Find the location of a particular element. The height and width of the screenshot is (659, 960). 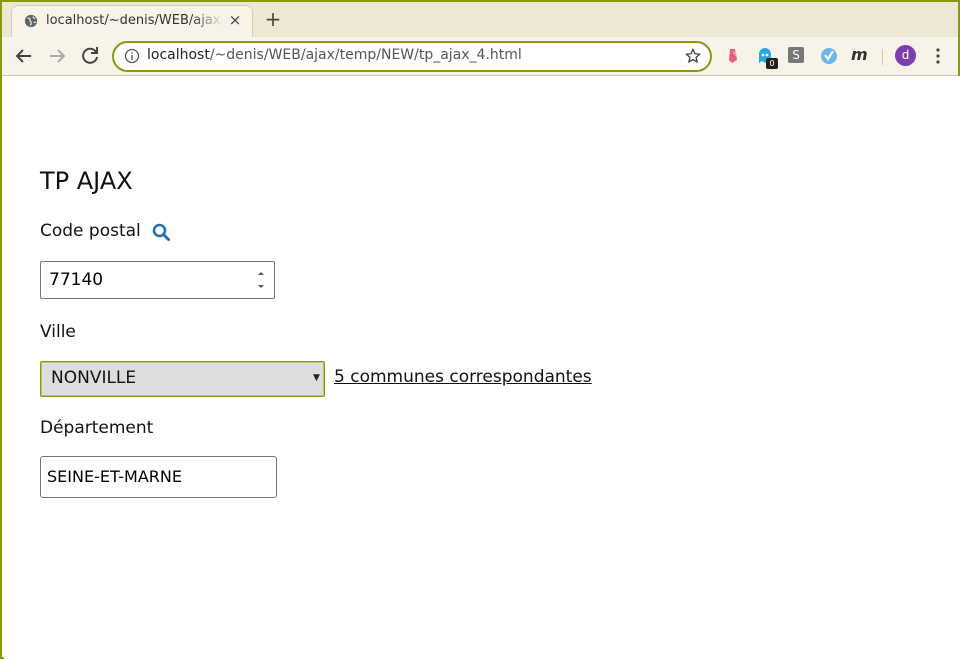

postal-code-input is located at coordinates (157, 280).